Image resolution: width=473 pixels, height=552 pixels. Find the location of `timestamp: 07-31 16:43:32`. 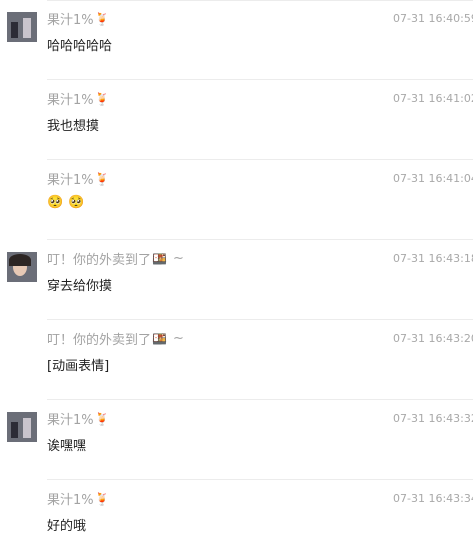

timestamp: 07-31 16:43:32 is located at coordinates (433, 418).